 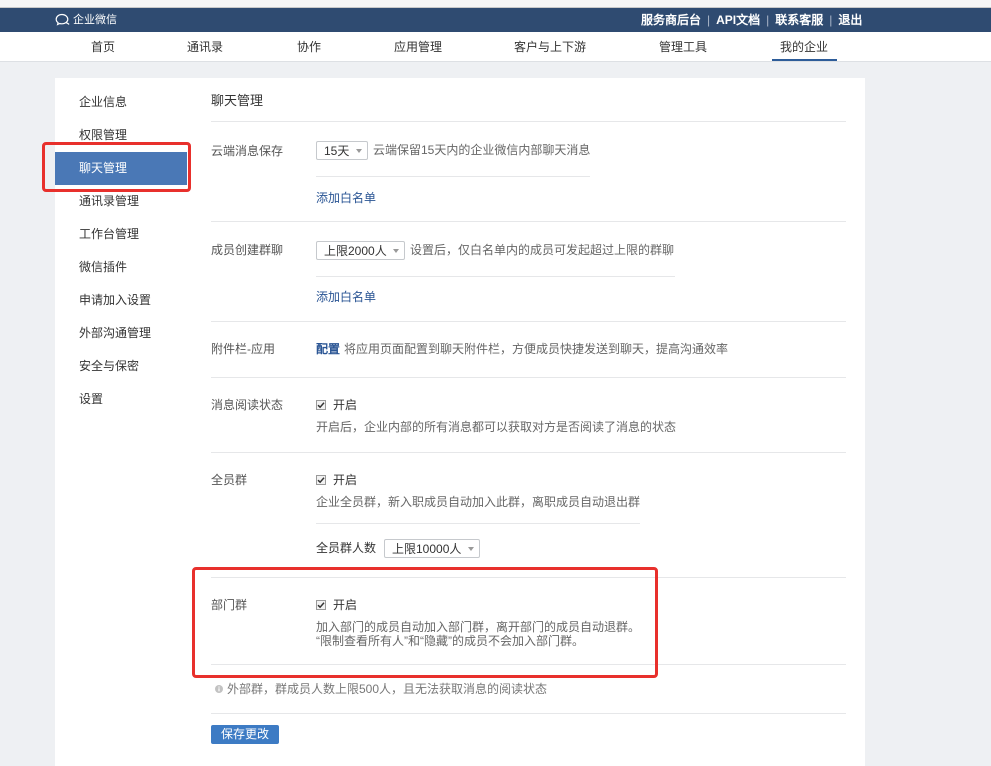 I want to click on sidebar-item-join-settings: 申请加入设置, so click(x=121, y=300).